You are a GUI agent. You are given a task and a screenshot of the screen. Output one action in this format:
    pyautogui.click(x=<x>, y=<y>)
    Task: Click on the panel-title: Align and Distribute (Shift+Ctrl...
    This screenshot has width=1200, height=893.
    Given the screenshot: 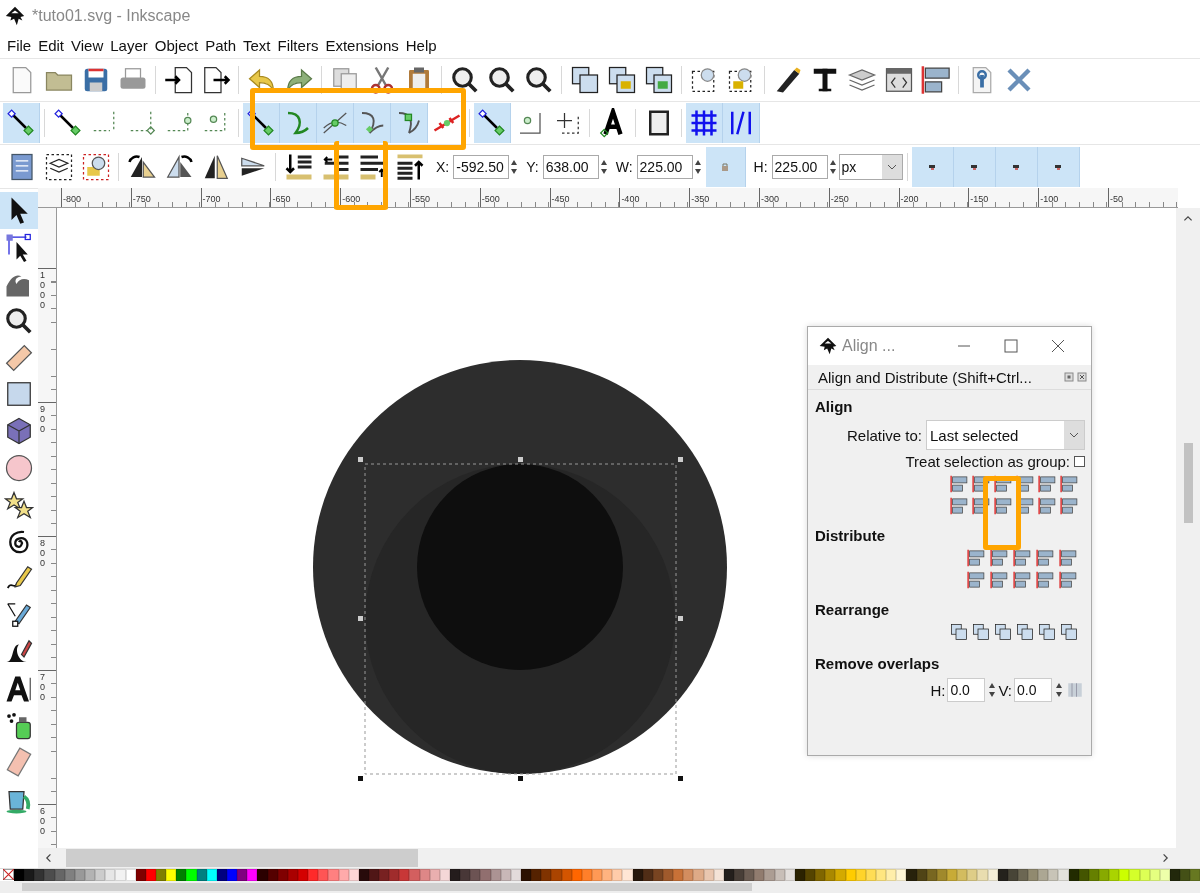 What is the action you would take?
    pyautogui.click(x=925, y=377)
    